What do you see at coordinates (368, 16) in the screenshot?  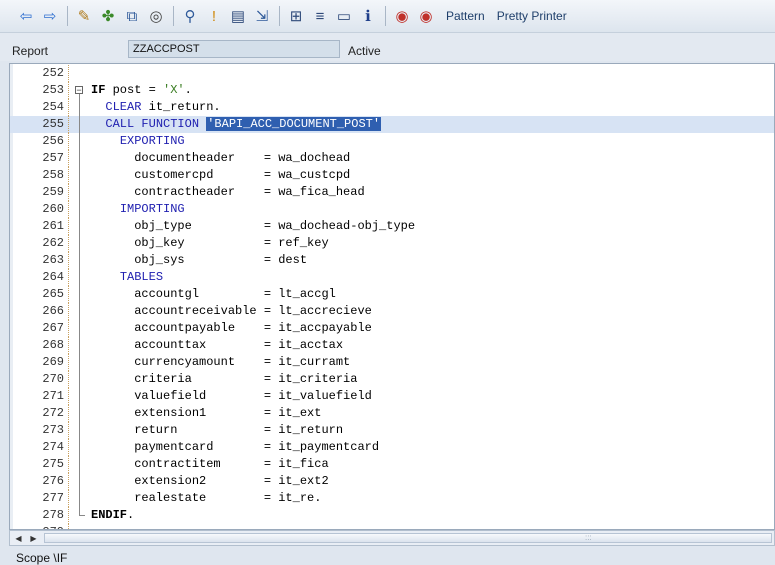 I see `info-icon: ℹ` at bounding box center [368, 16].